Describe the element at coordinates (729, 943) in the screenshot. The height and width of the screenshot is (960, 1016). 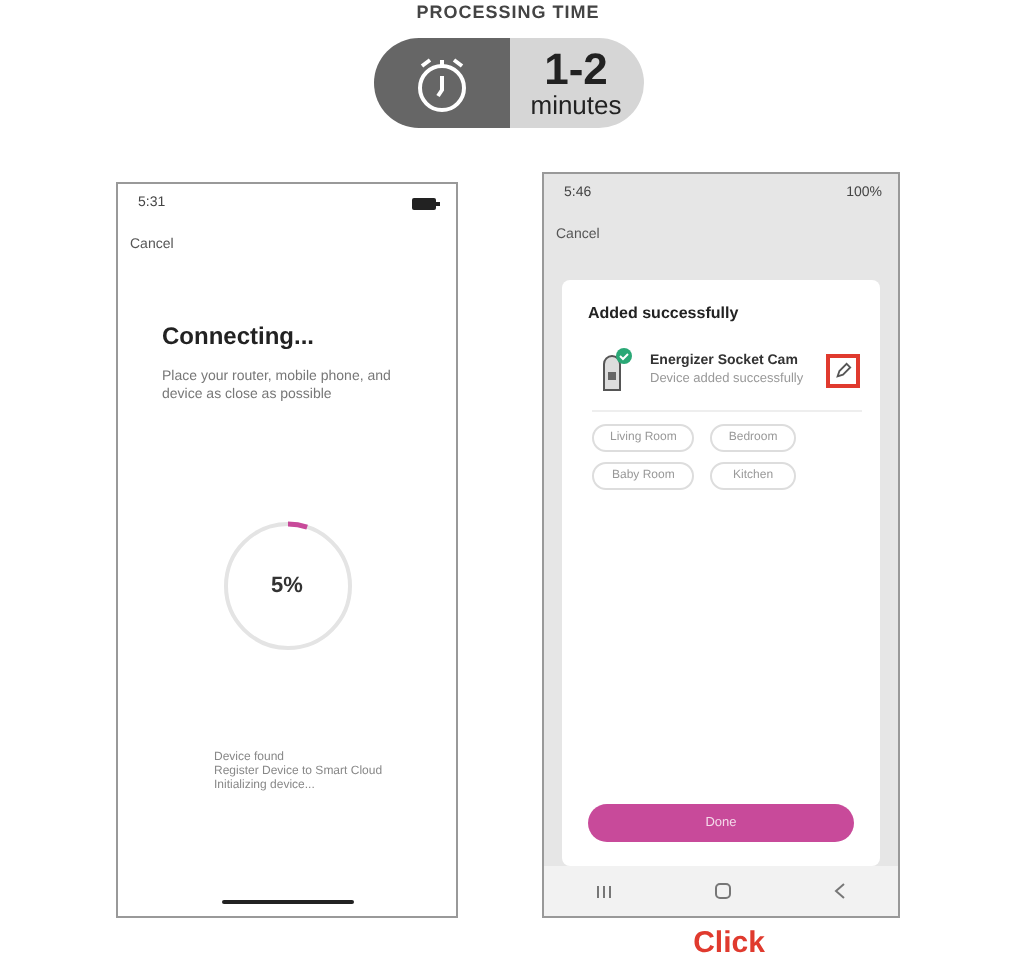
I see `click-caption: Click` at that location.